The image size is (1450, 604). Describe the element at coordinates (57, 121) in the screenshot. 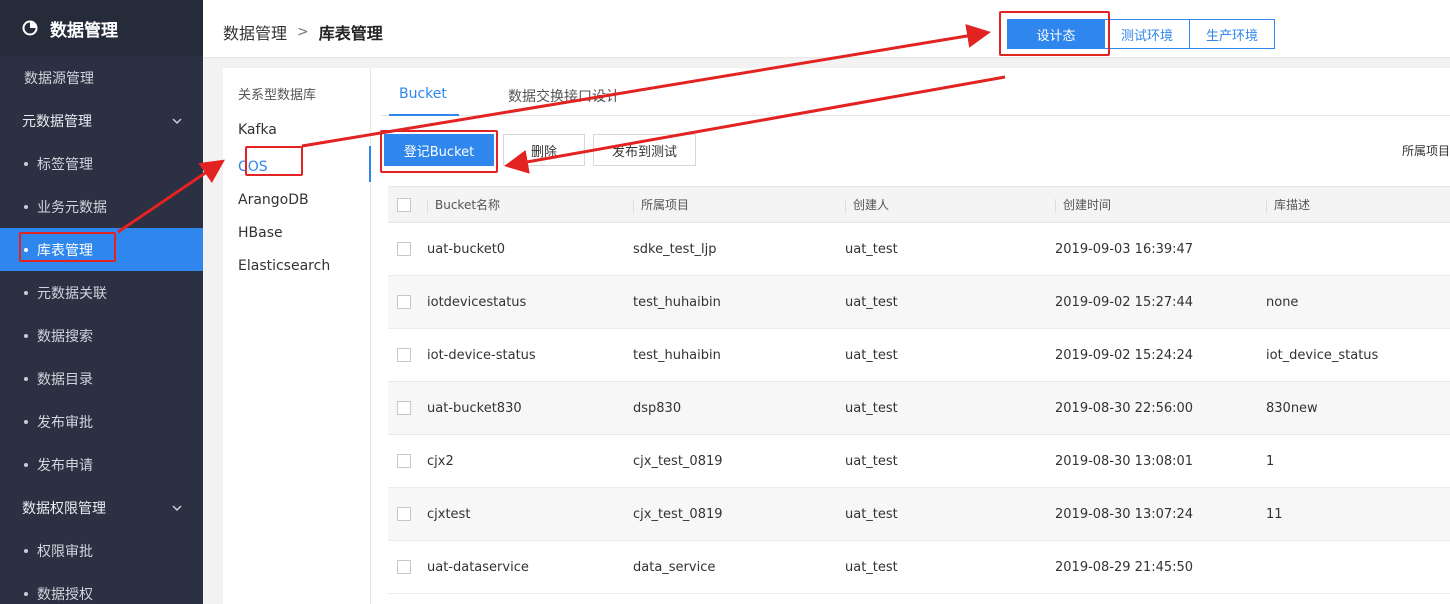

I see `sidebar-item-label: 元数据管理` at that location.